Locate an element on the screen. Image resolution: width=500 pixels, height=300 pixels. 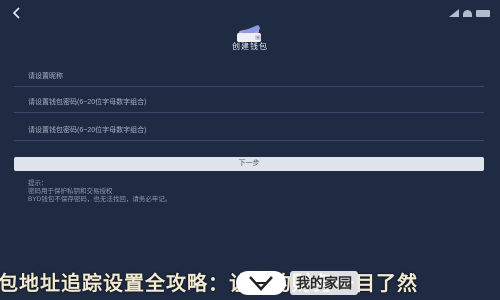
notice-line: 密码用于保护私钥和交易授权 is located at coordinates (70, 191).